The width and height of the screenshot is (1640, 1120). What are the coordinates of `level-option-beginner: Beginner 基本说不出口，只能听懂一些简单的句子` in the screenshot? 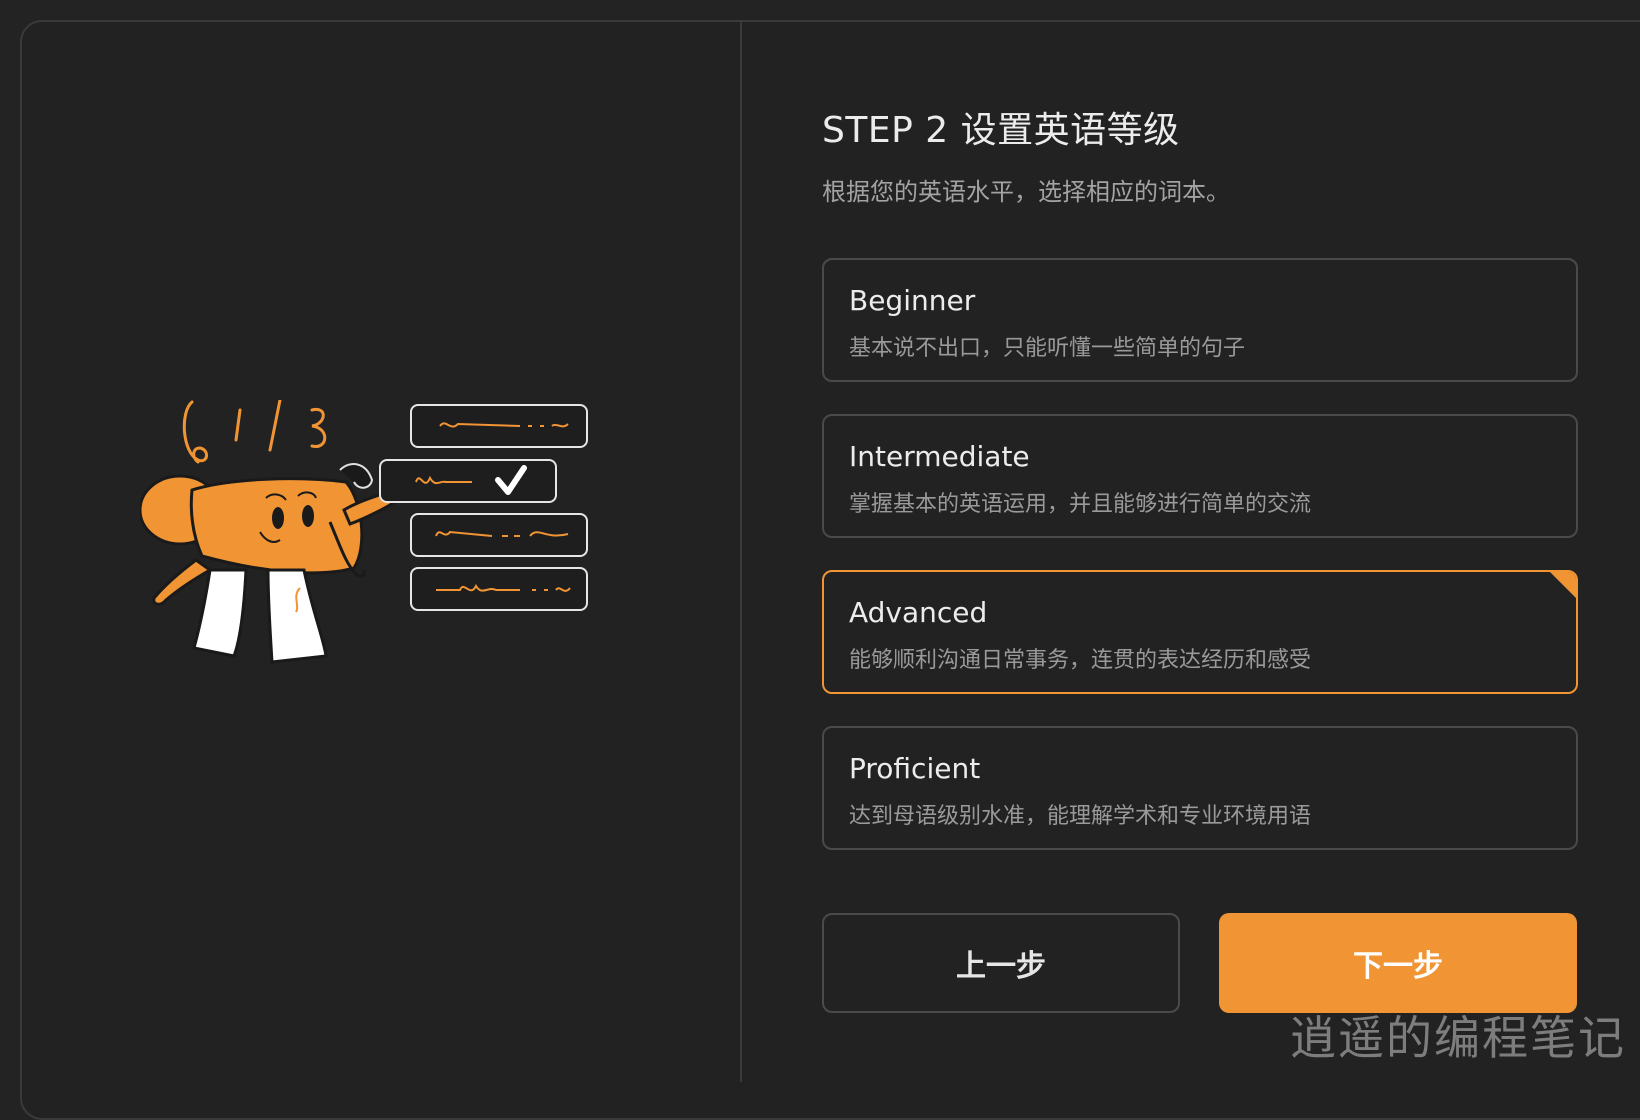 It's located at (1200, 320).